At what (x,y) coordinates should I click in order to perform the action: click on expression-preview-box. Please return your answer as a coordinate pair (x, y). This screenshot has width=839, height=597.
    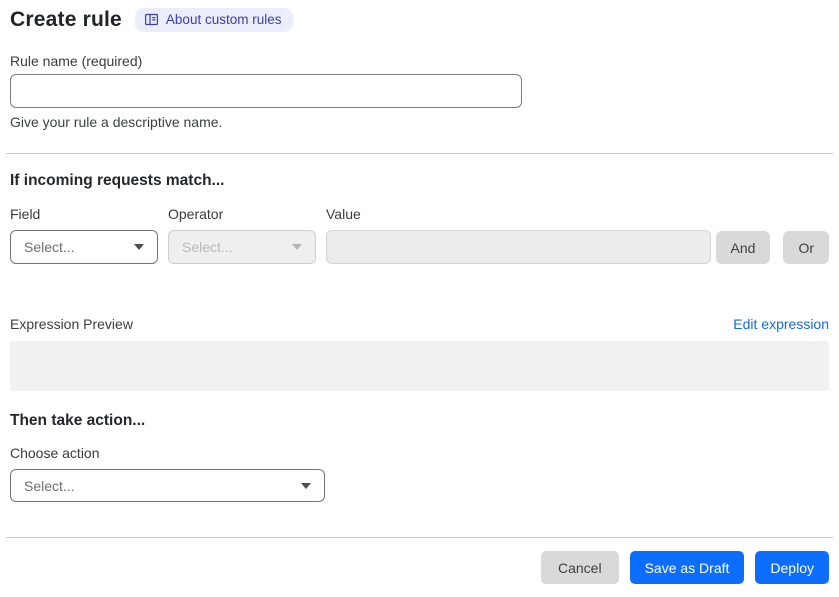
    Looking at the image, I should click on (419, 366).